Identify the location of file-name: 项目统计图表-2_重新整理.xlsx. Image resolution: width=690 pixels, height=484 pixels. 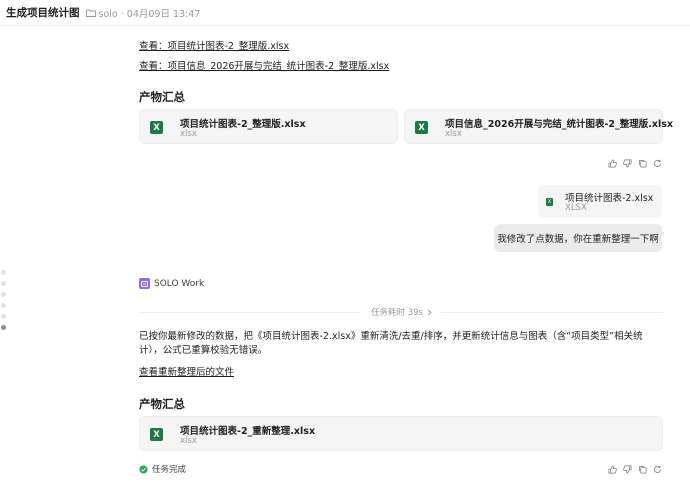
(248, 431).